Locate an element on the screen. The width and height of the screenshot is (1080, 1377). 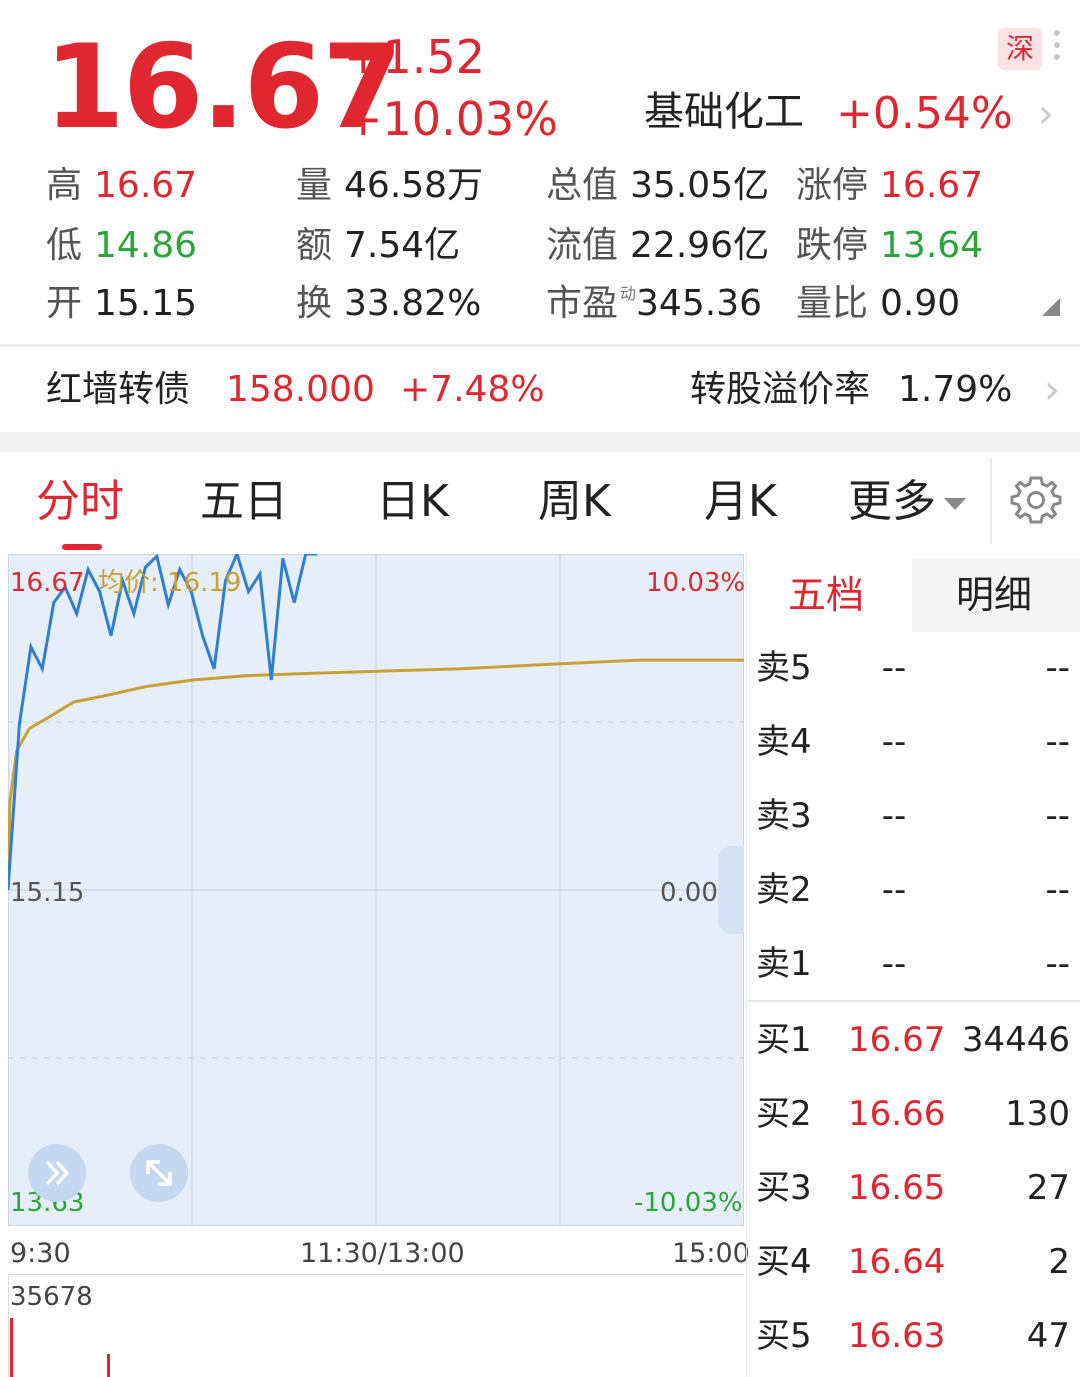
bid-row-5: 买5 16.63 47 is located at coordinates (913, 1336).